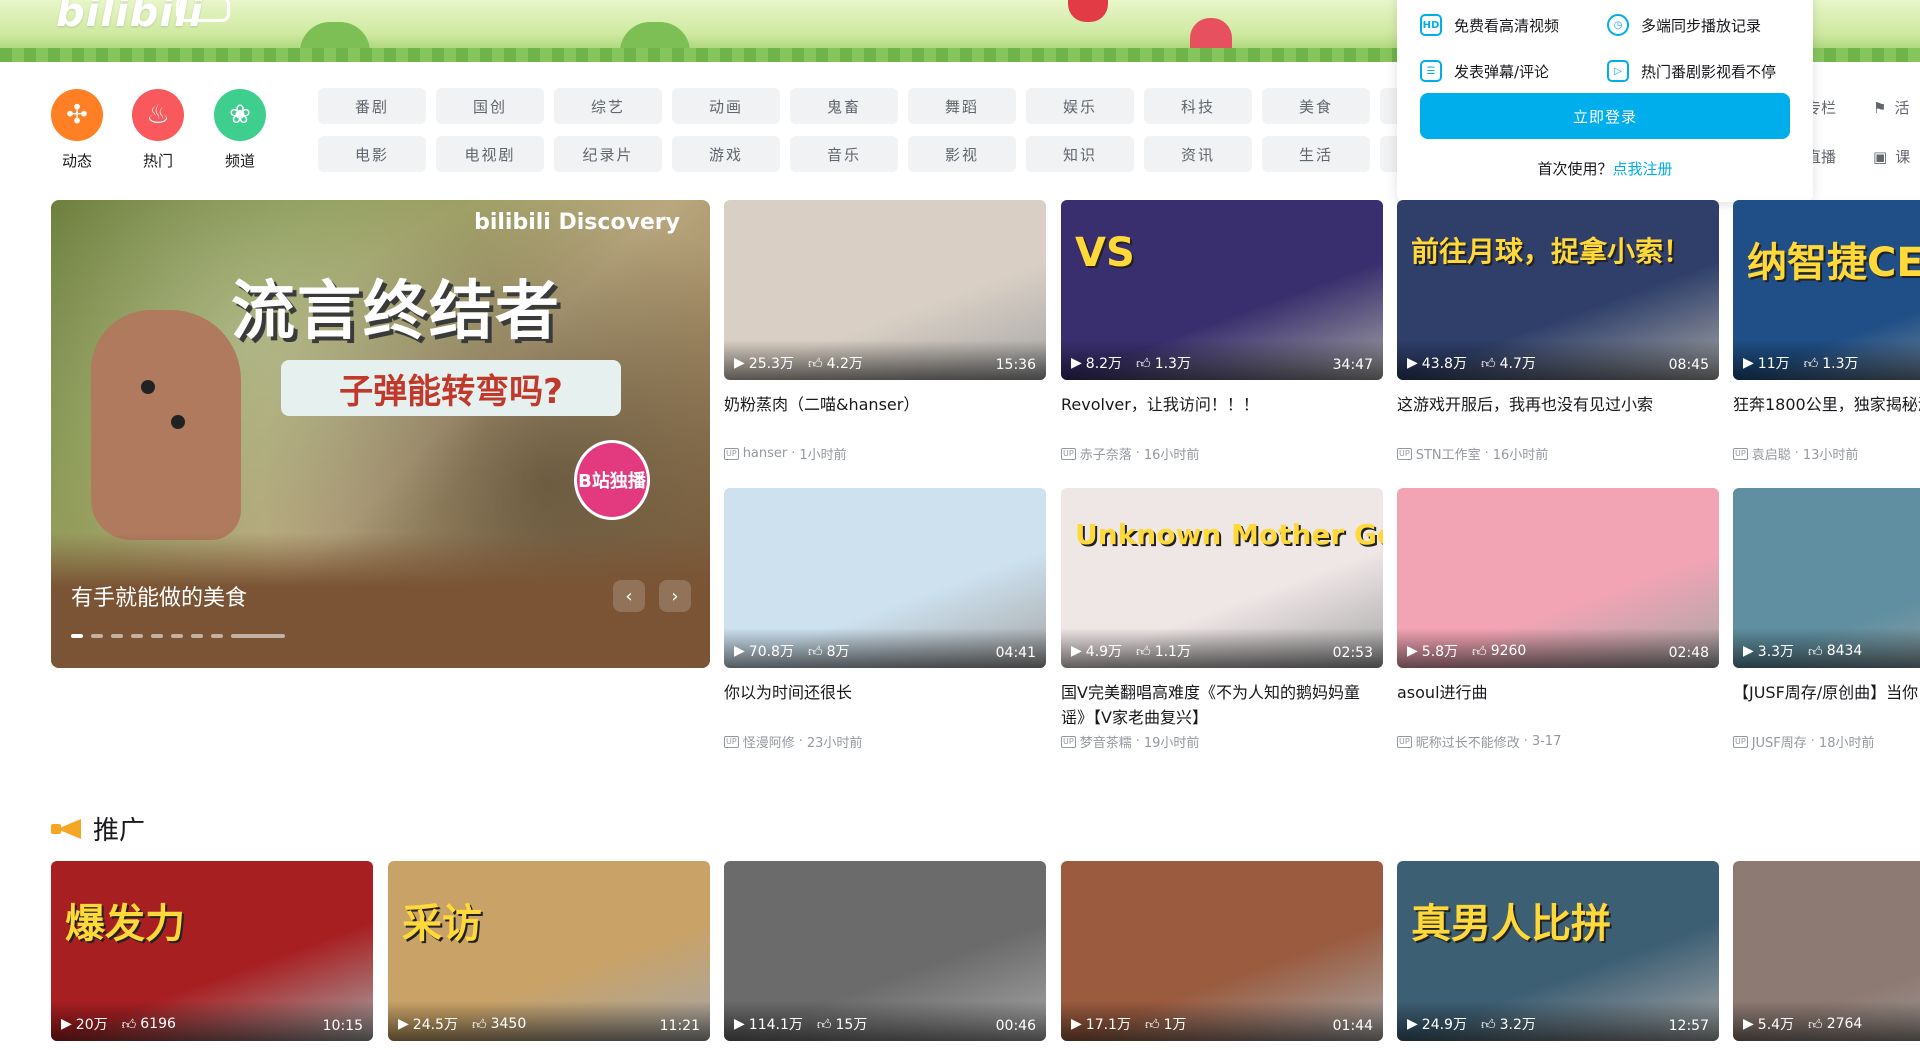 The width and height of the screenshot is (1920, 1050). I want to click on channels-icon: ❀, so click(240, 115).